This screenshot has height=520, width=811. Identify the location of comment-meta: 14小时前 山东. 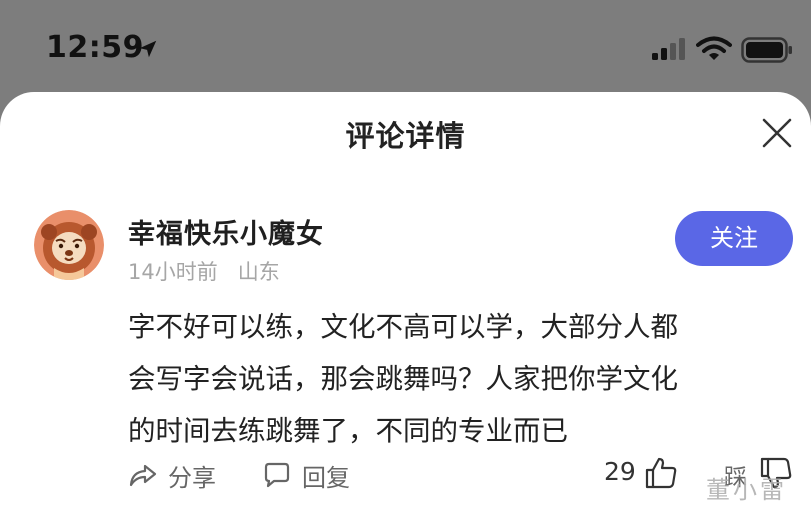
(204, 271).